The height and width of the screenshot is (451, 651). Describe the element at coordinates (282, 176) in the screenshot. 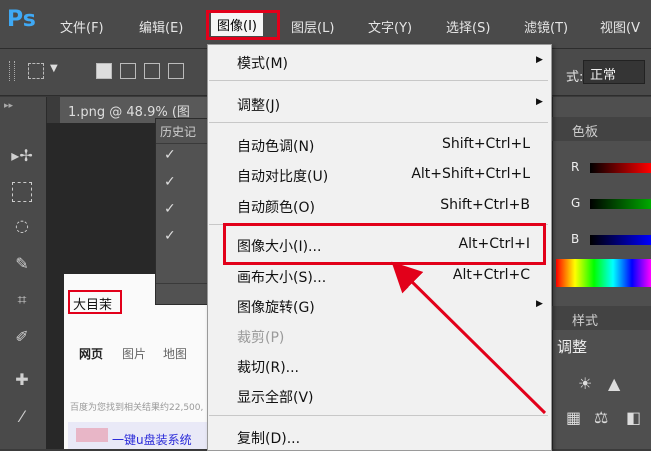

I see `menu-item-auto-contrast: 自动对比度(U)` at that location.